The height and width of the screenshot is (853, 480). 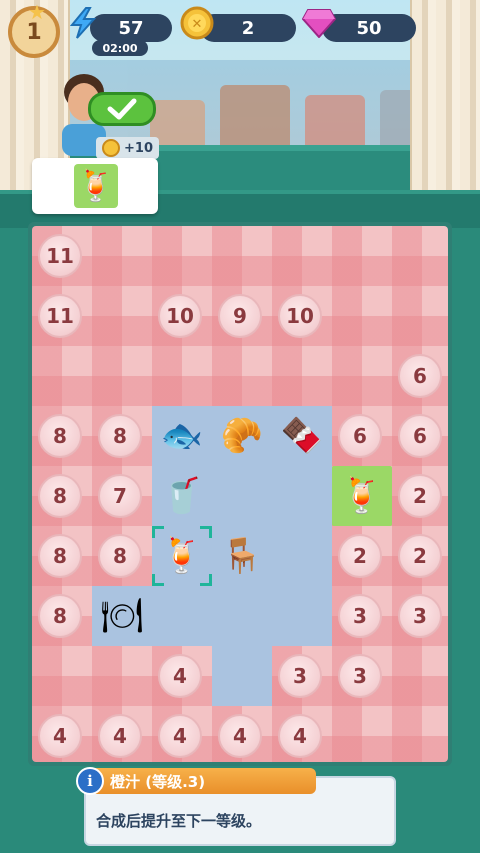 I want to click on info-icon: i, so click(x=90, y=781).